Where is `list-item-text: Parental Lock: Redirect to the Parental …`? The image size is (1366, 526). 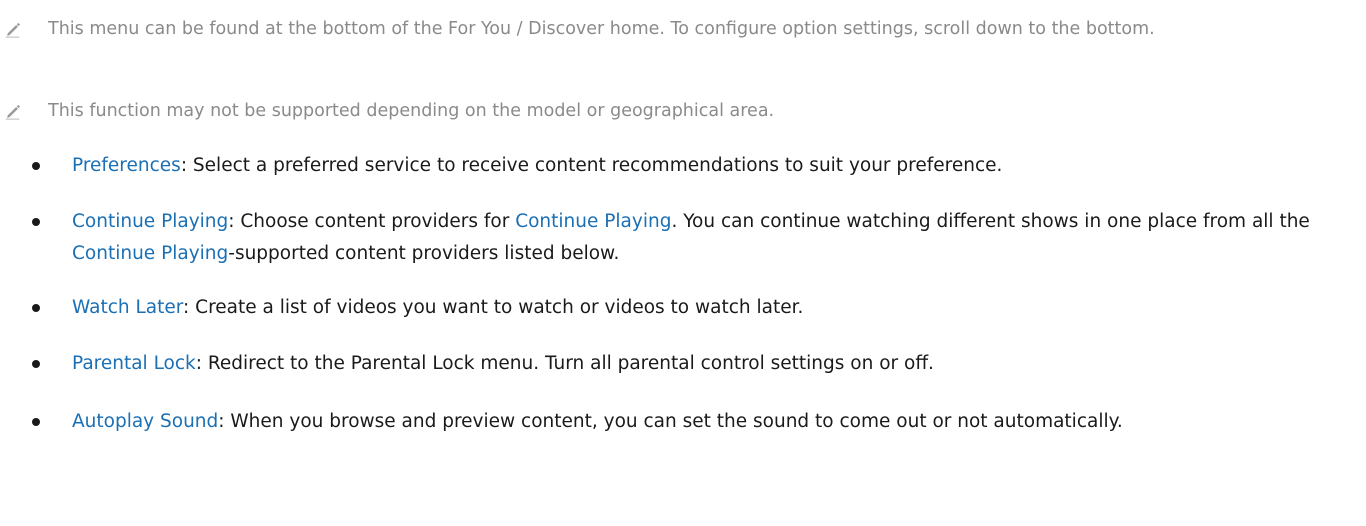
list-item-text: Parental Lock: Redirect to the Parental … is located at coordinates (670, 364).